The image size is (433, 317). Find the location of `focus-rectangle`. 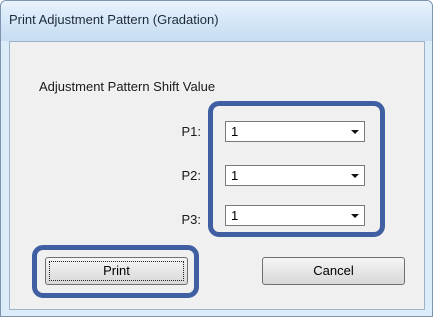

focus-rectangle is located at coordinates (116, 271).